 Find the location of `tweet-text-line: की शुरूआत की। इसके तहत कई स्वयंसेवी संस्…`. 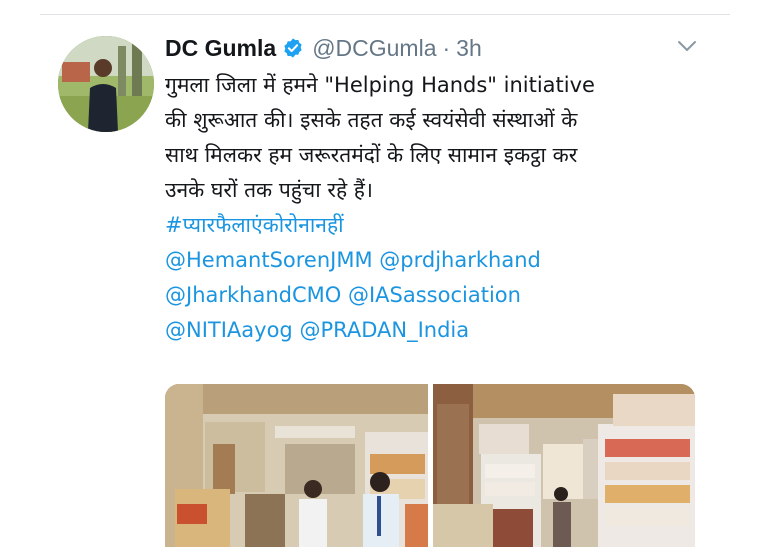

tweet-text-line: की शुरूआत की। इसके तहत कई स्वयंसेवी संस्… is located at coordinates (371, 120).